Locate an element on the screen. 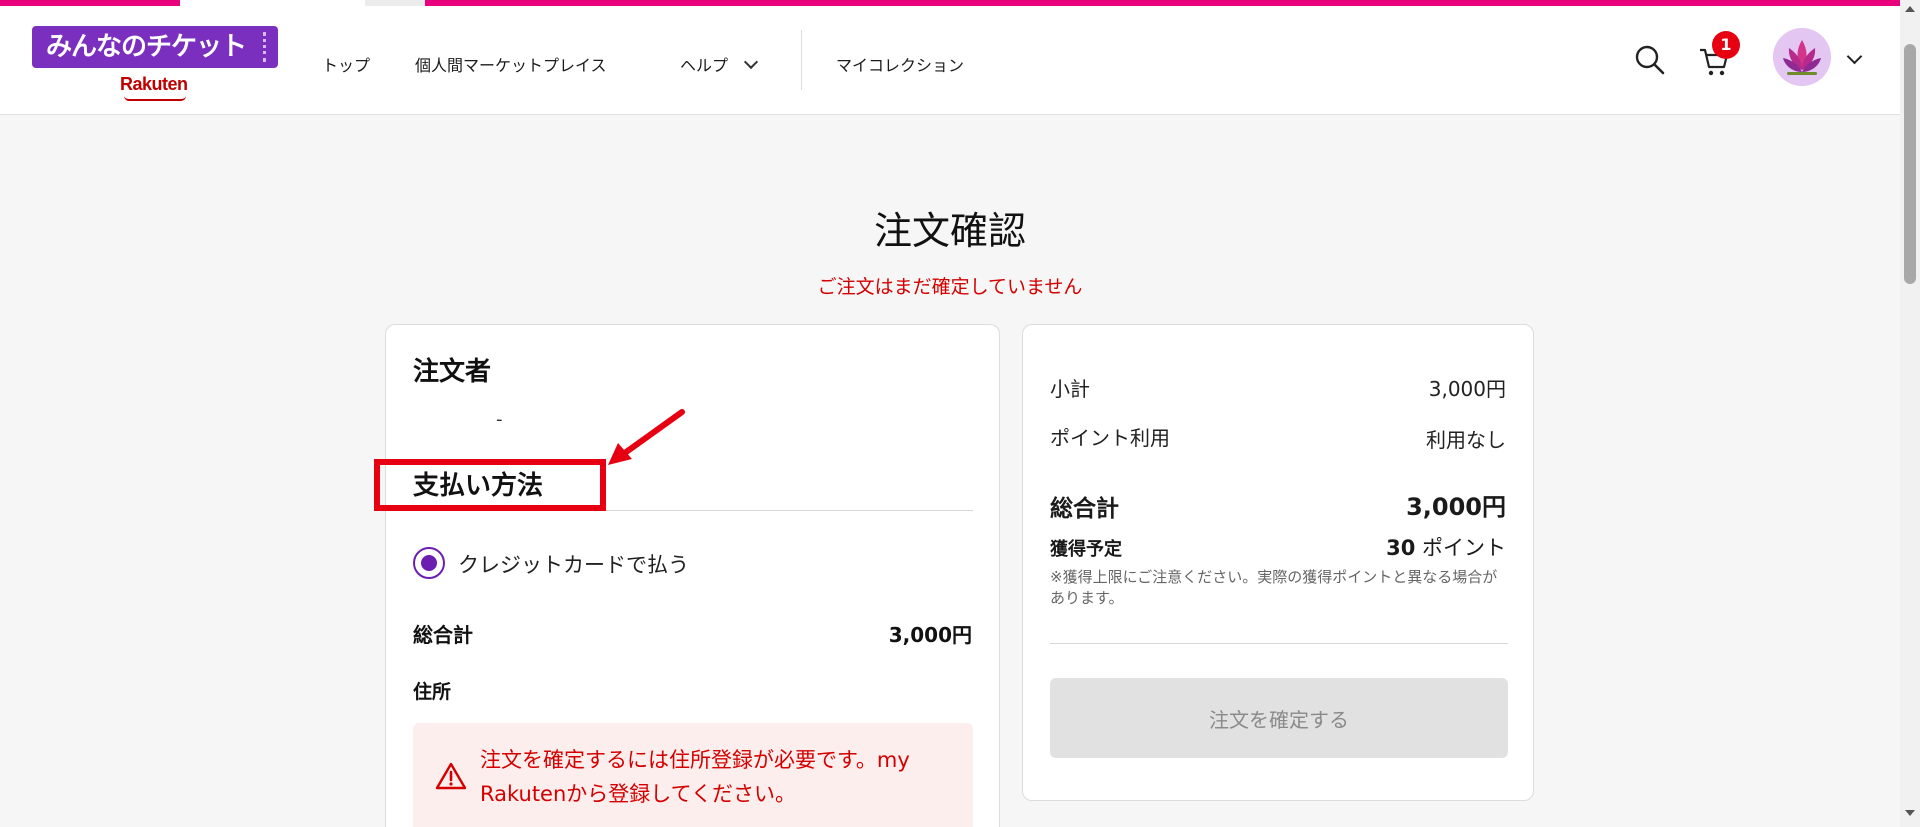 The width and height of the screenshot is (1920, 827). orderer-heading: 注文者 is located at coordinates (452, 372).